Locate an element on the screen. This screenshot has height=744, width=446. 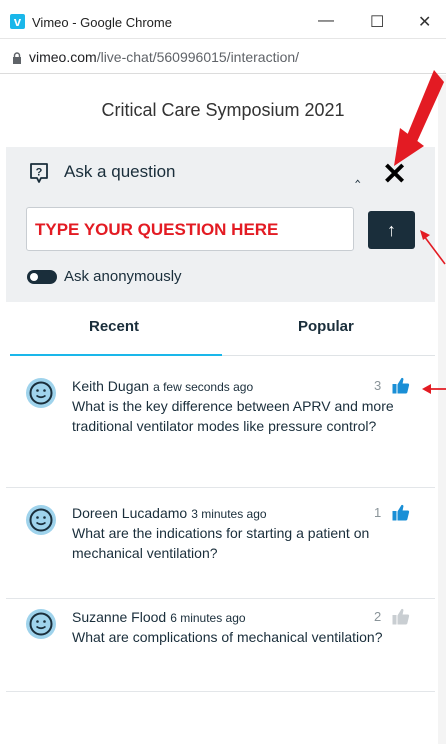
anonymous-label: Ask anonymously is located at coordinates (123, 276).